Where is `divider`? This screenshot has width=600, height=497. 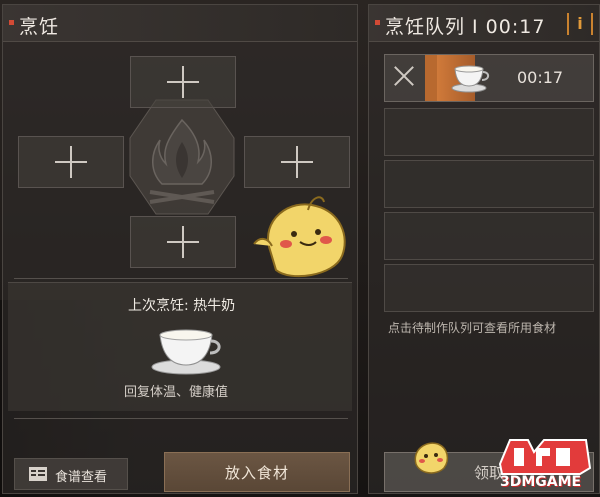
divider is located at coordinates (181, 418).